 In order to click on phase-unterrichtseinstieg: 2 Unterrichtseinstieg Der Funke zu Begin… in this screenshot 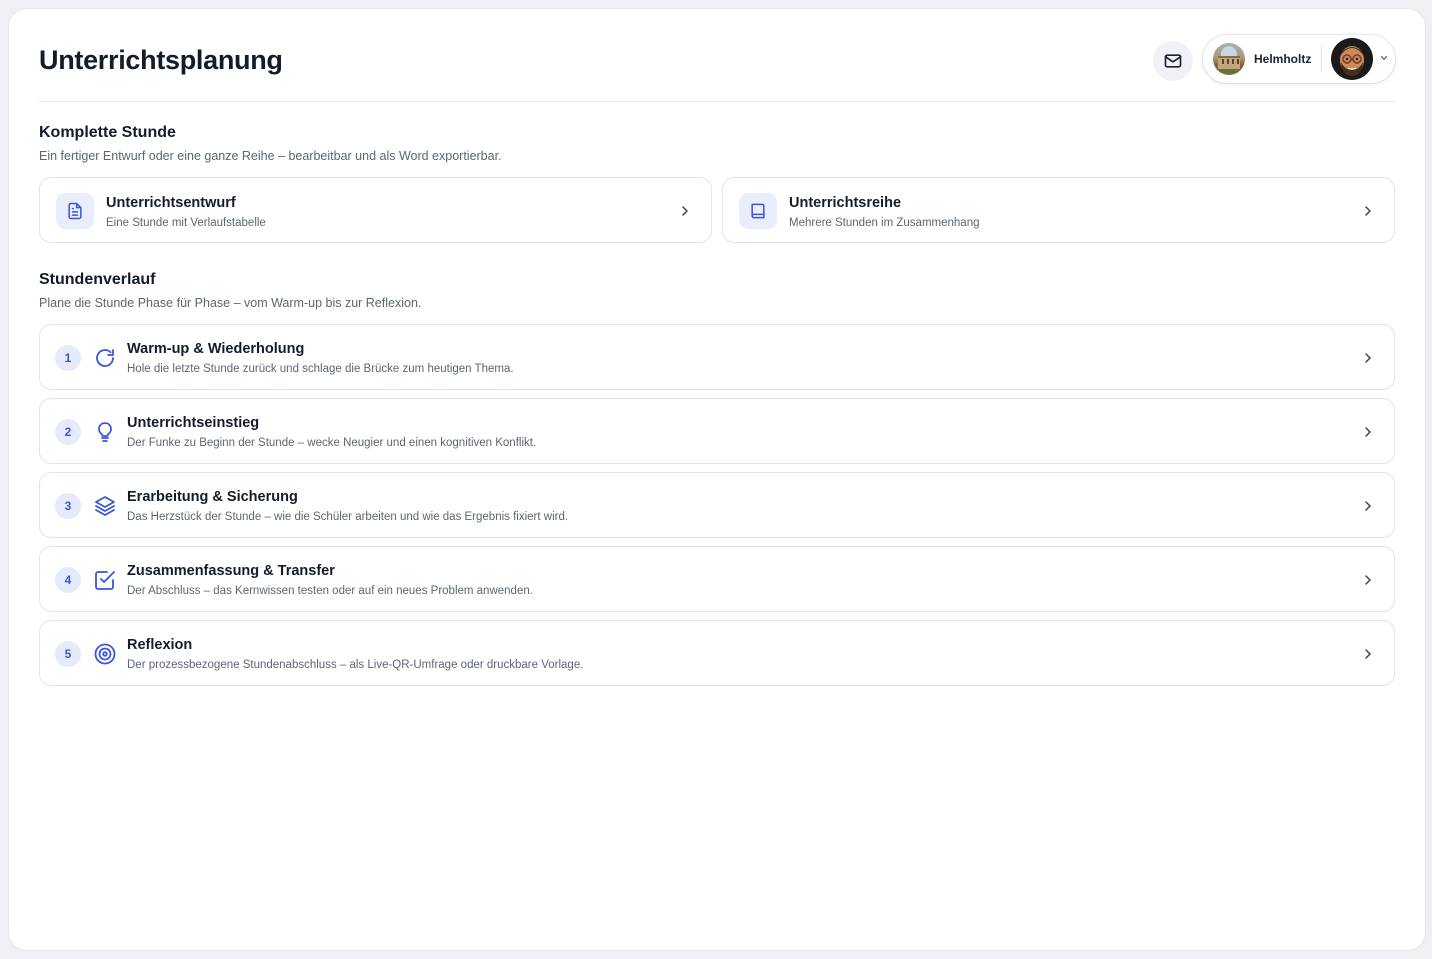, I will do `click(717, 431)`.